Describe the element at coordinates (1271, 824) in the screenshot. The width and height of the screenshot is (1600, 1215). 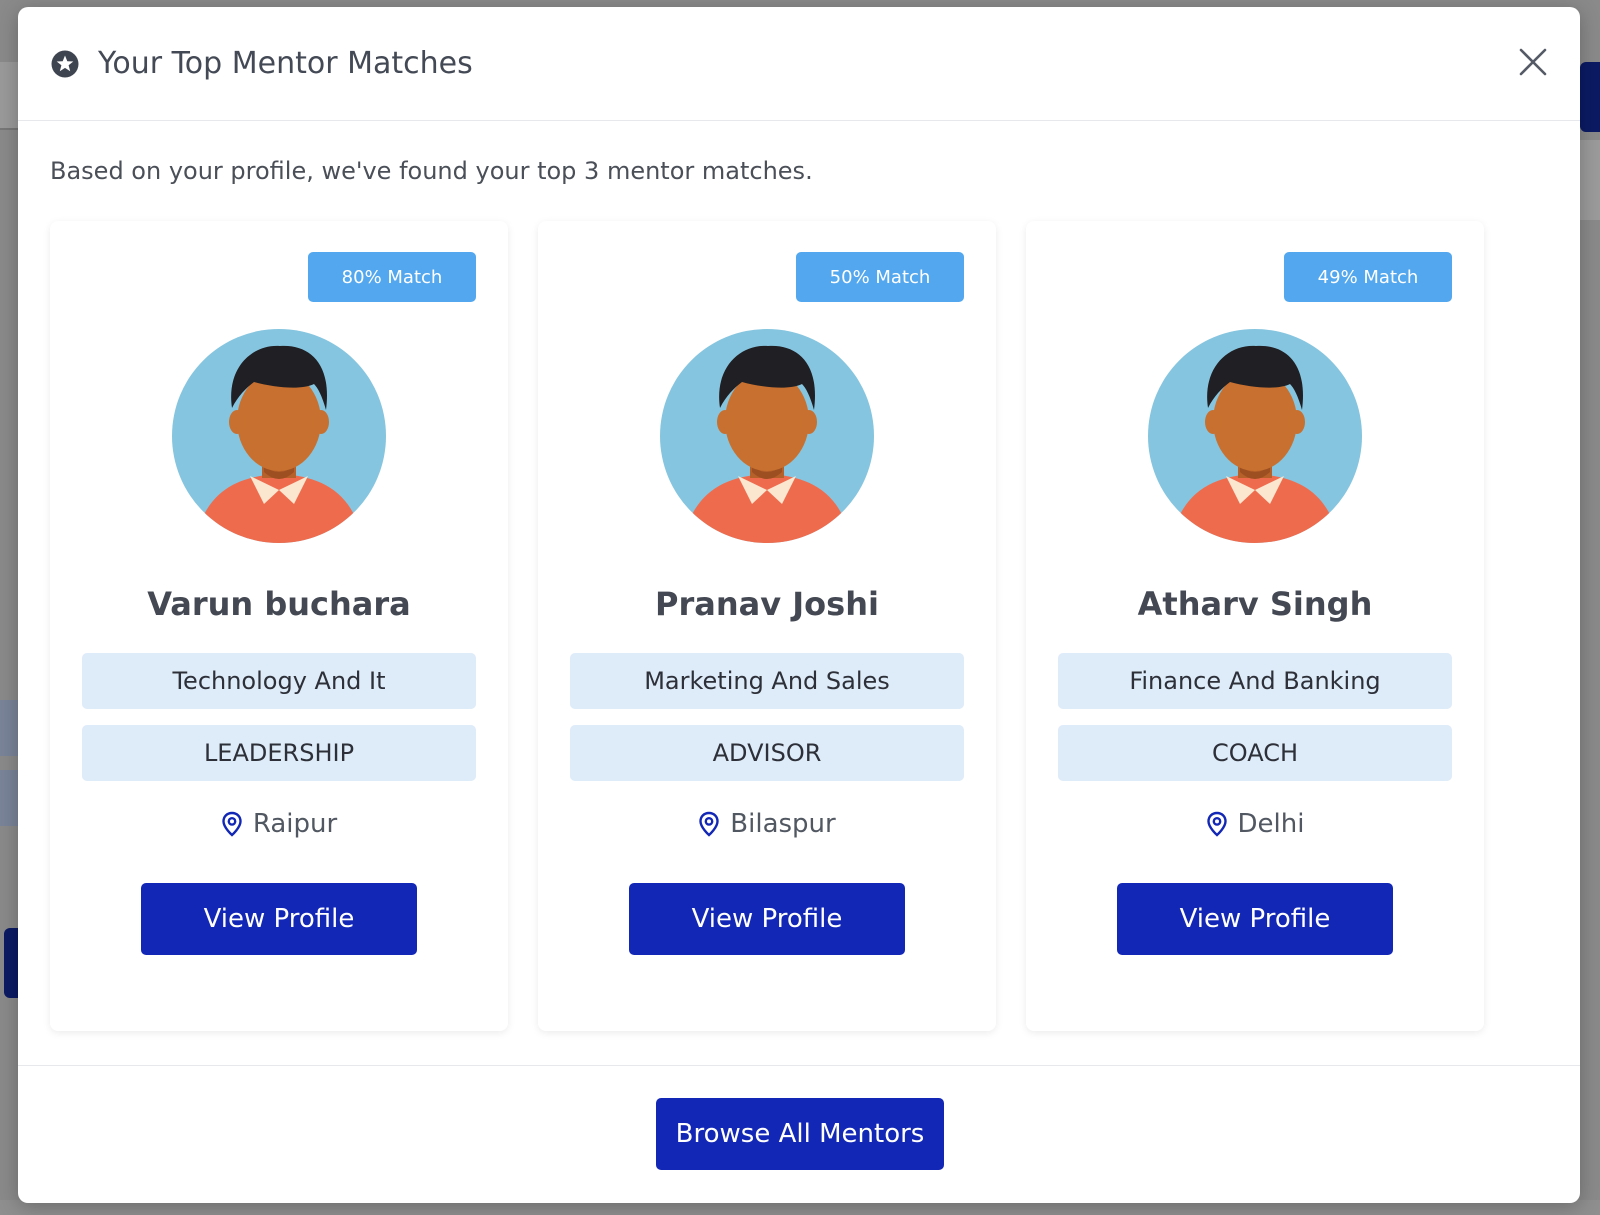
I see `location-label: Delhi` at that location.